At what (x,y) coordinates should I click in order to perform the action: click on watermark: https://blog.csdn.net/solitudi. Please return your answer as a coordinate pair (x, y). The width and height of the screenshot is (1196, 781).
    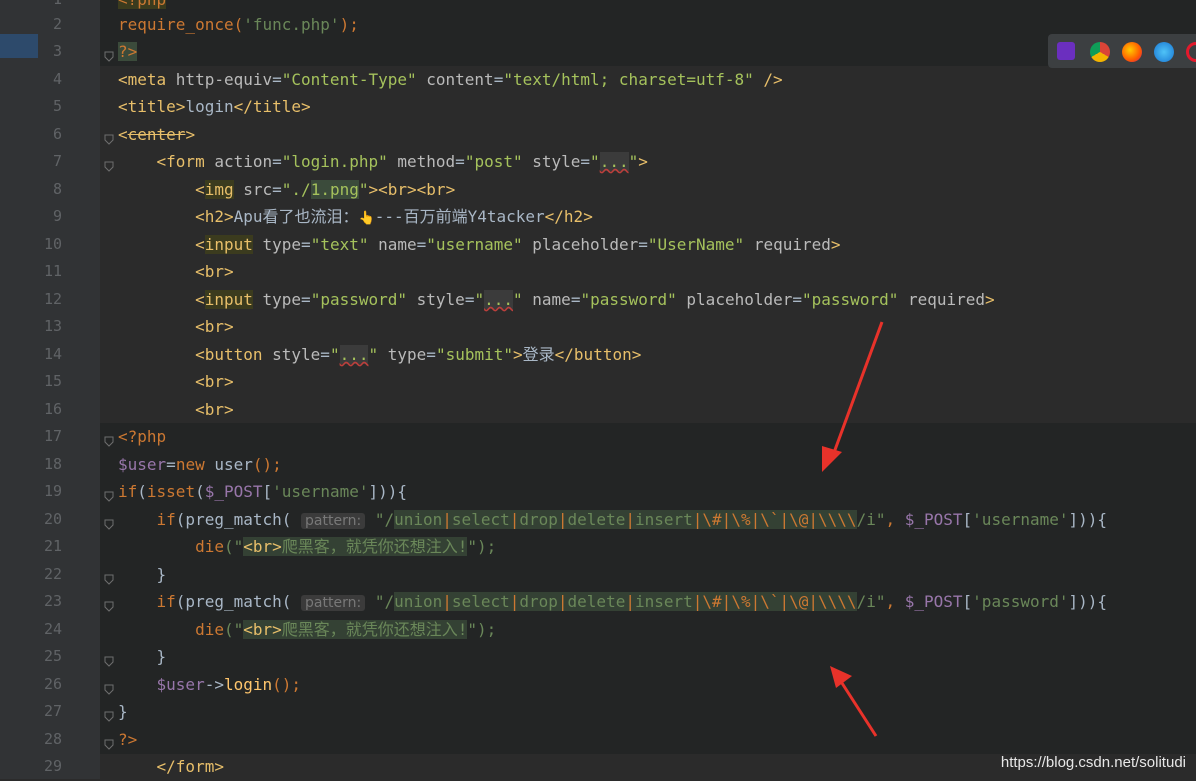
    Looking at the image, I should click on (1093, 762).